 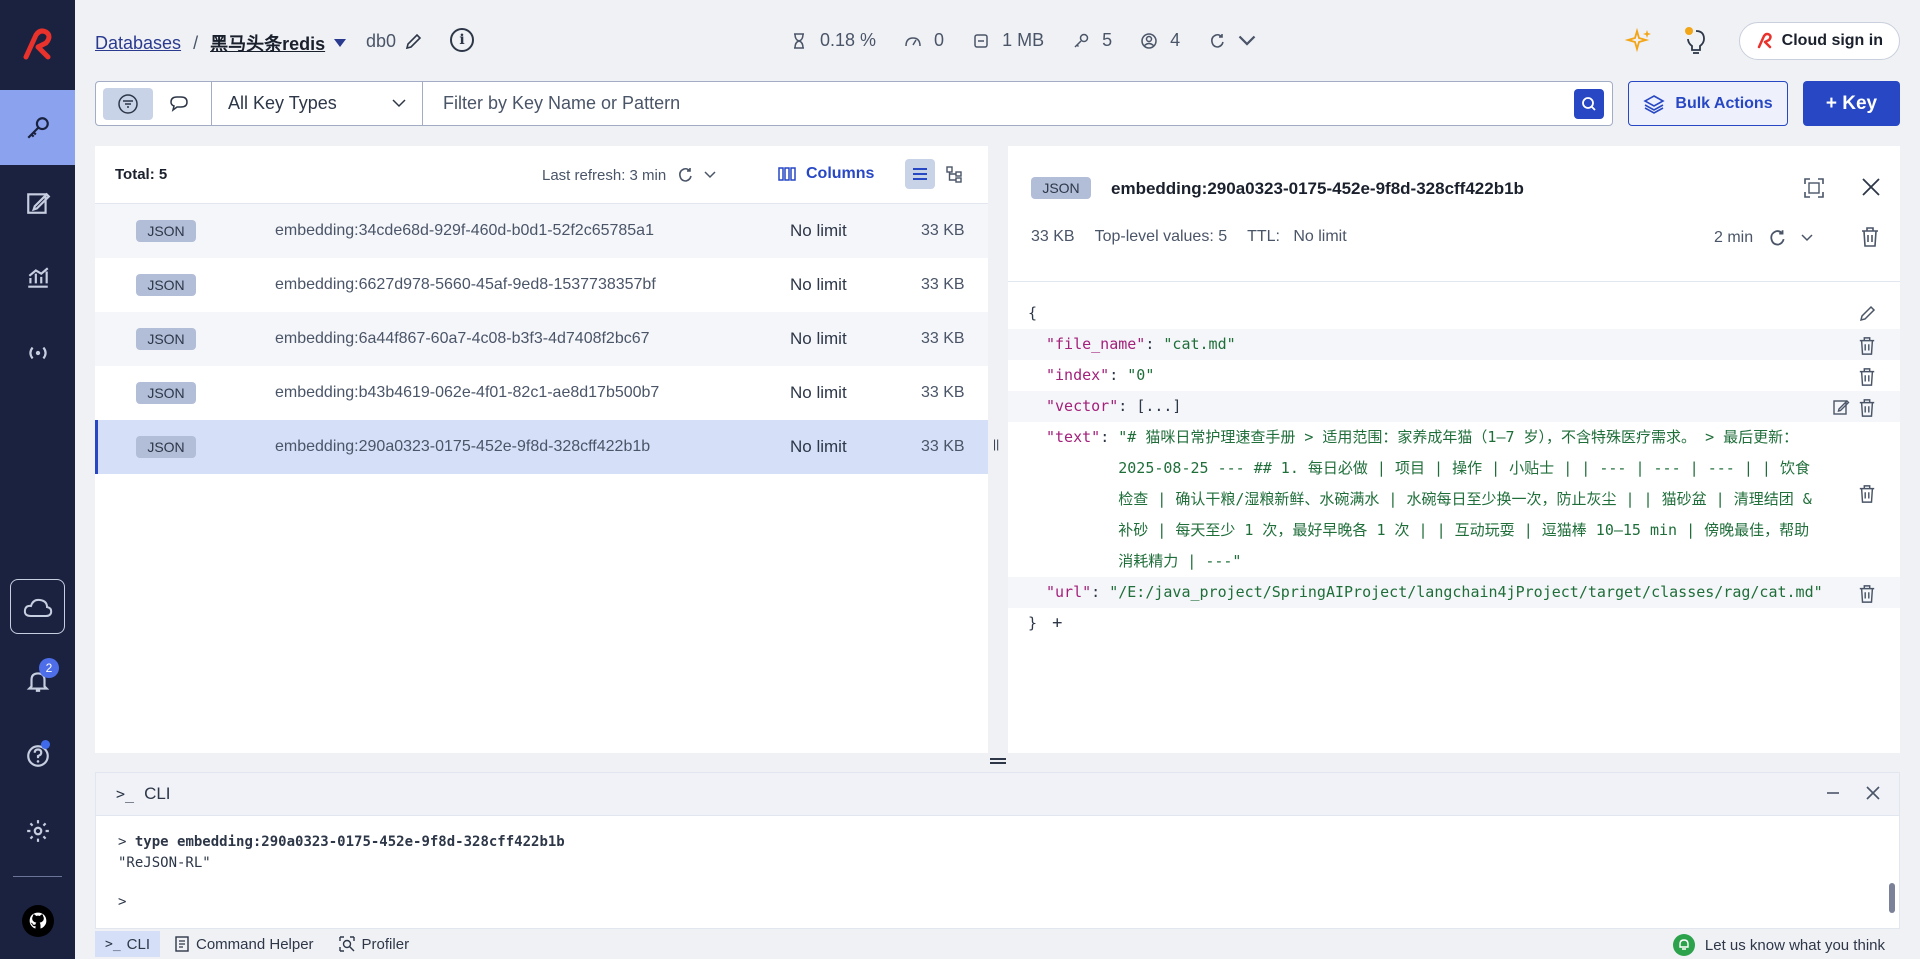 I want to click on add-key-button: + Key, so click(x=1851, y=103).